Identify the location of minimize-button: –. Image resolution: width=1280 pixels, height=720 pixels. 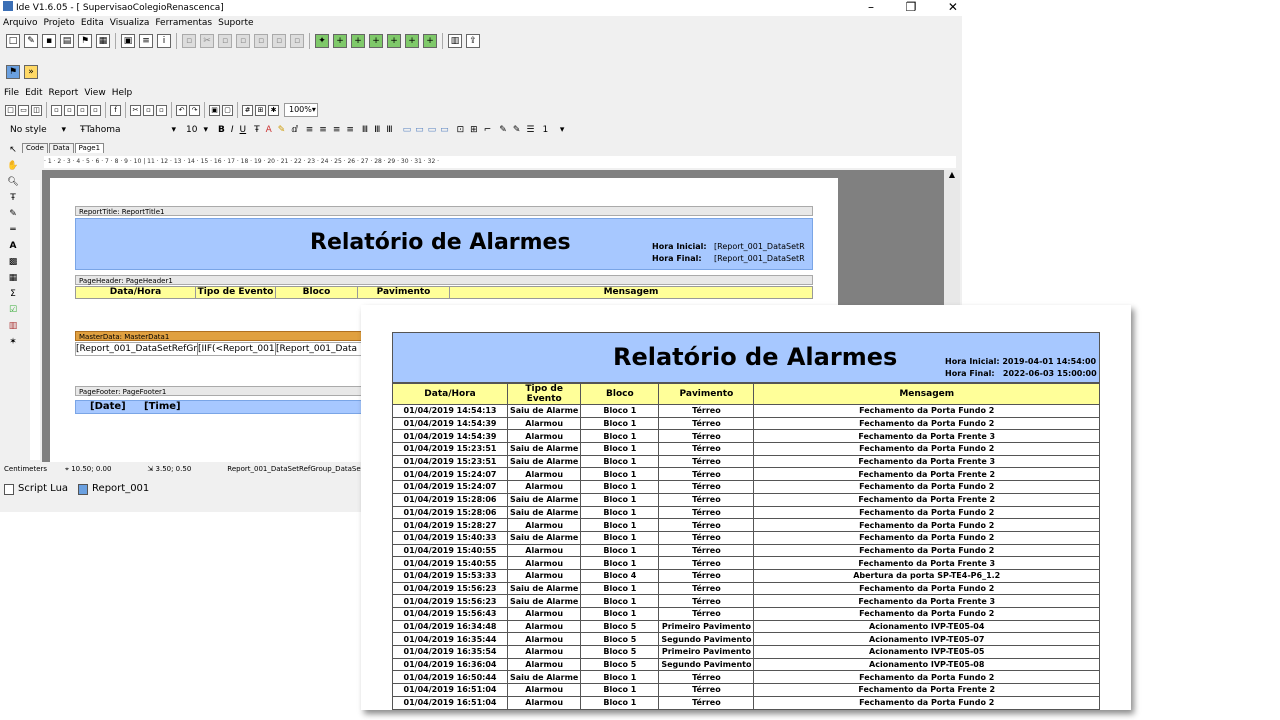
(871, 8).